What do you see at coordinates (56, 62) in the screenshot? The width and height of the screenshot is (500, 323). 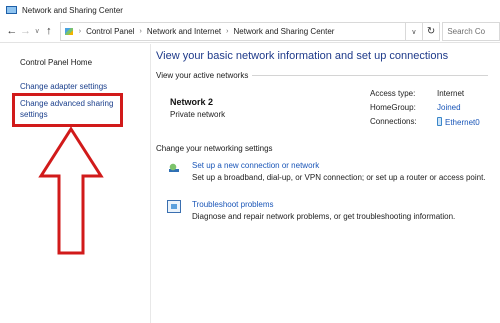 I see `sidebar-item-control-panel-home: Control Panel Home` at bounding box center [56, 62].